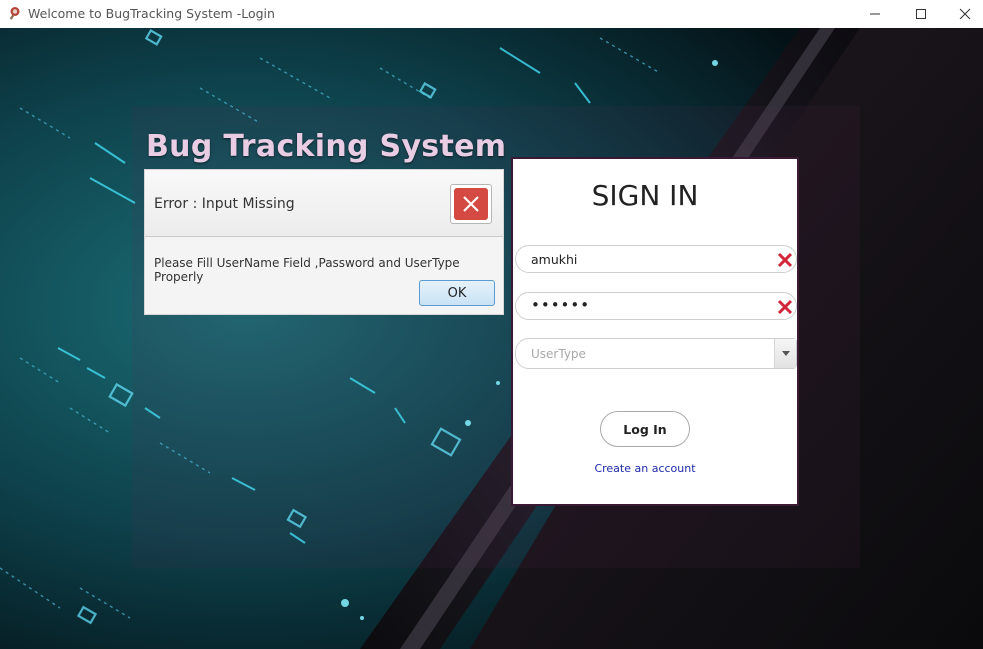  What do you see at coordinates (645, 195) in the screenshot?
I see `signin-title: SIGN IN` at bounding box center [645, 195].